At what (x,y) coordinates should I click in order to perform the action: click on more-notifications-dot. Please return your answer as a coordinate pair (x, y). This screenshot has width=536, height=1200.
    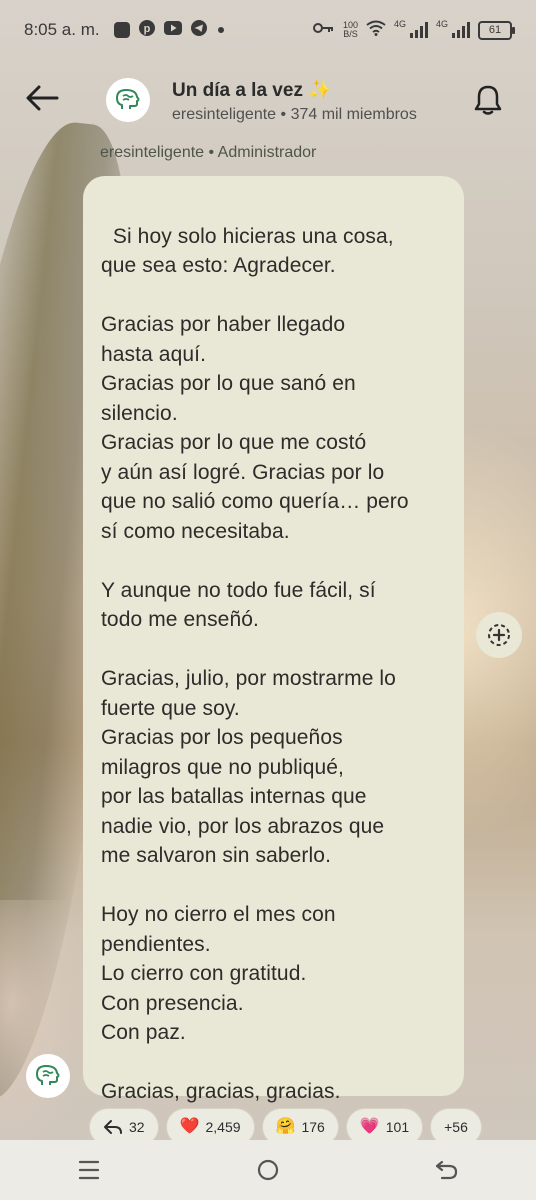
    Looking at the image, I should click on (220, 30).